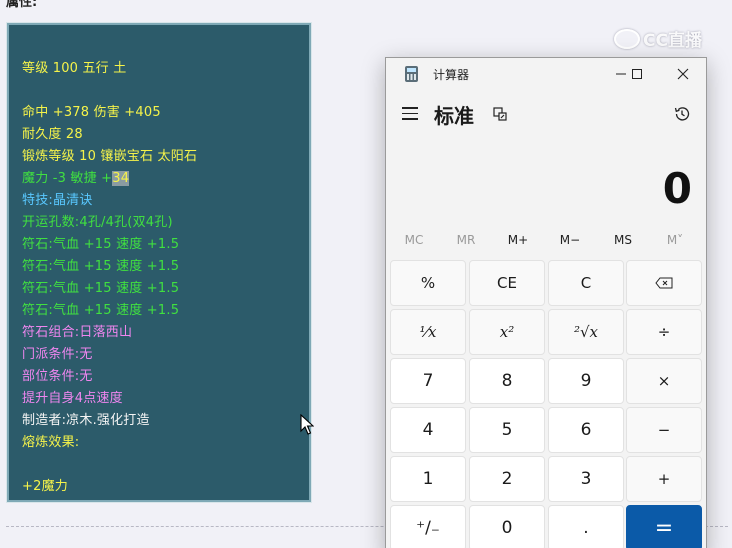 The height and width of the screenshot is (548, 732). I want to click on digit-2-button: 2, so click(507, 479).